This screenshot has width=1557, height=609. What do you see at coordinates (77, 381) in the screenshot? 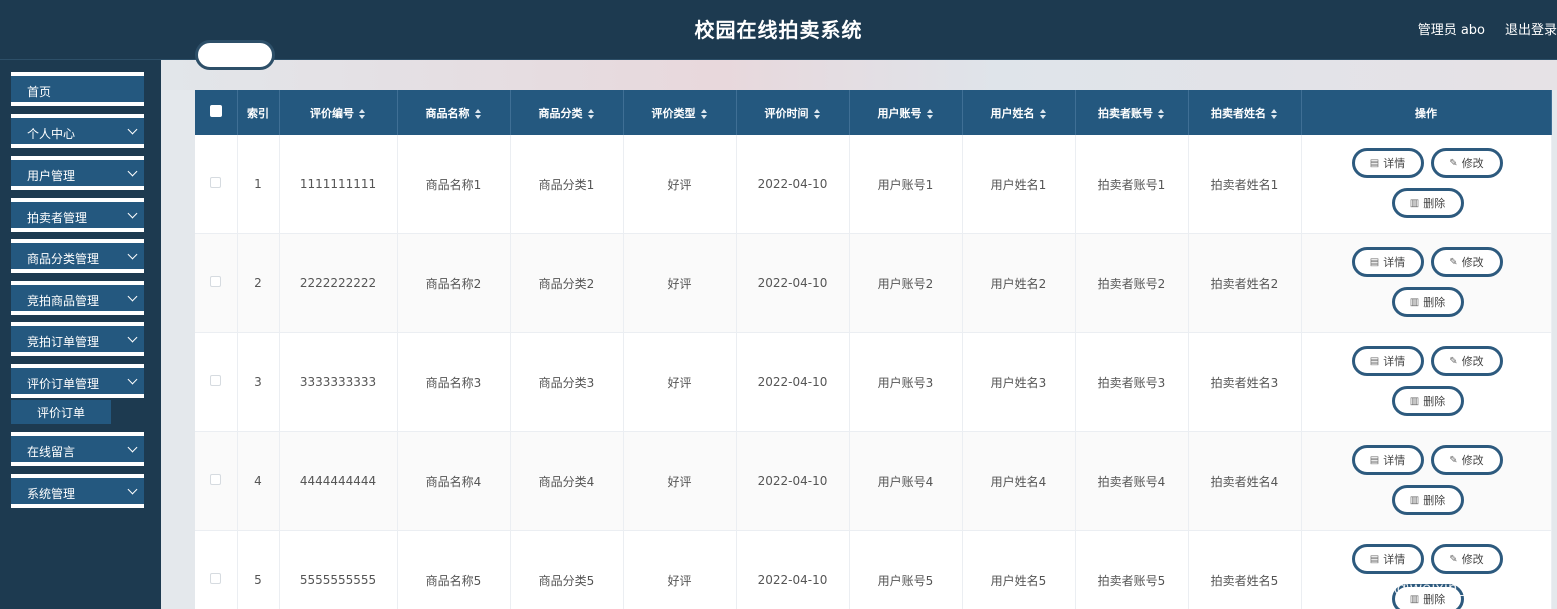
I see `sidebar-item-review-orders: 评价订单管理` at bounding box center [77, 381].